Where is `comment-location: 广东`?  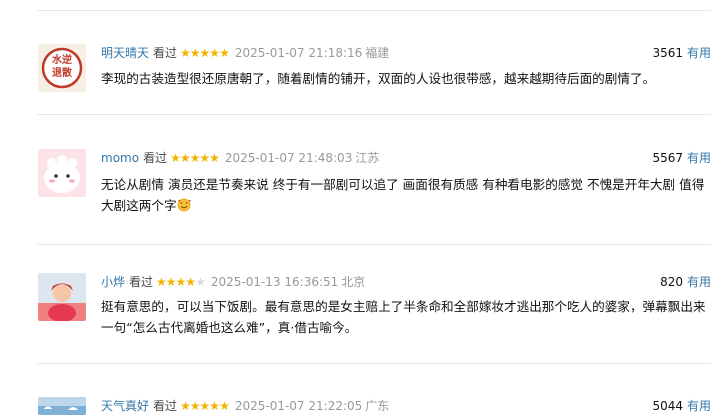 comment-location: 广东 is located at coordinates (377, 406).